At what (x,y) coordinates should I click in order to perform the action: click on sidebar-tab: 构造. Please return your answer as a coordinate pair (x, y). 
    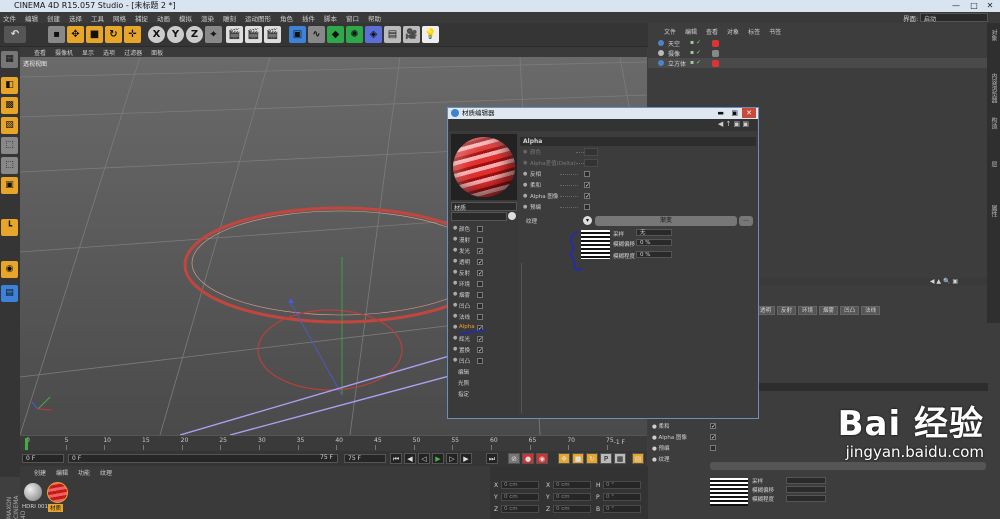
    Looking at the image, I should click on (993, 123).